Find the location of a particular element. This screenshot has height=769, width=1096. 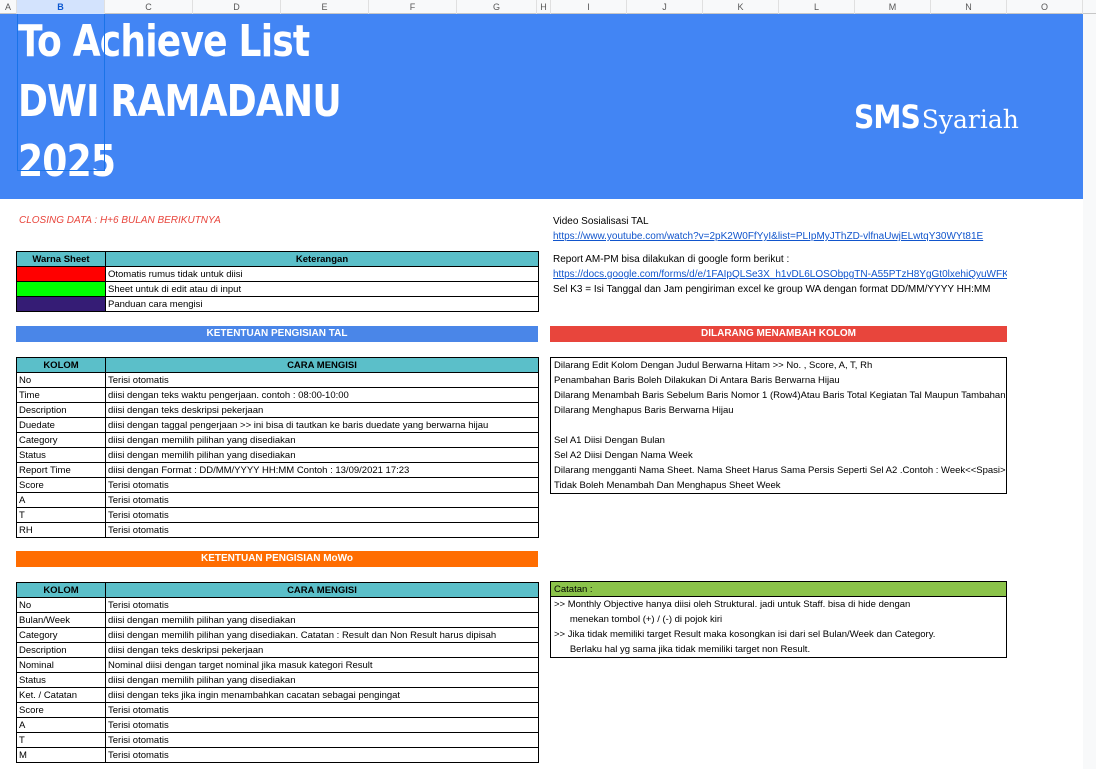

column-header-k: K is located at coordinates (741, 7).